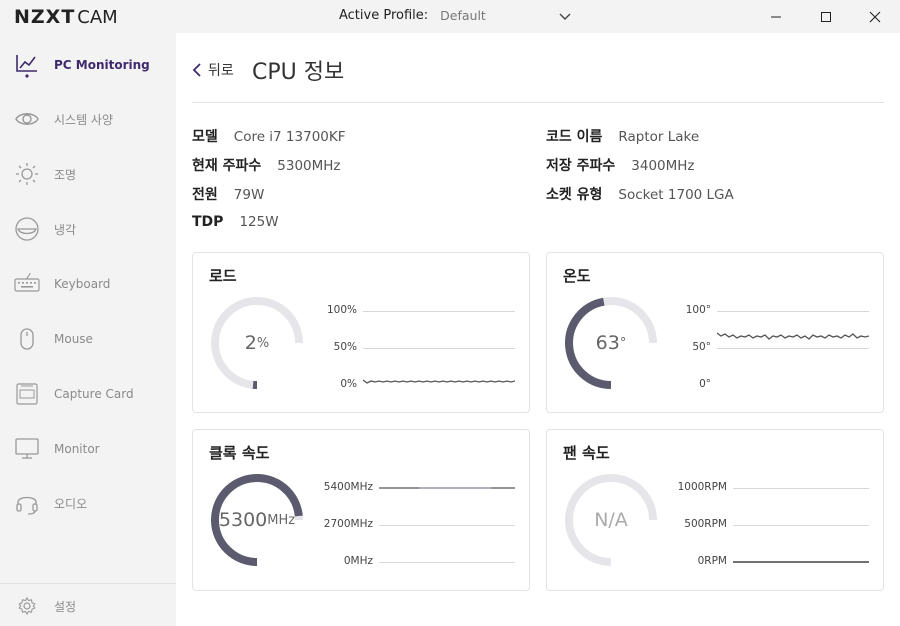  I want to click on card-title: 팬 속도, so click(586, 453).